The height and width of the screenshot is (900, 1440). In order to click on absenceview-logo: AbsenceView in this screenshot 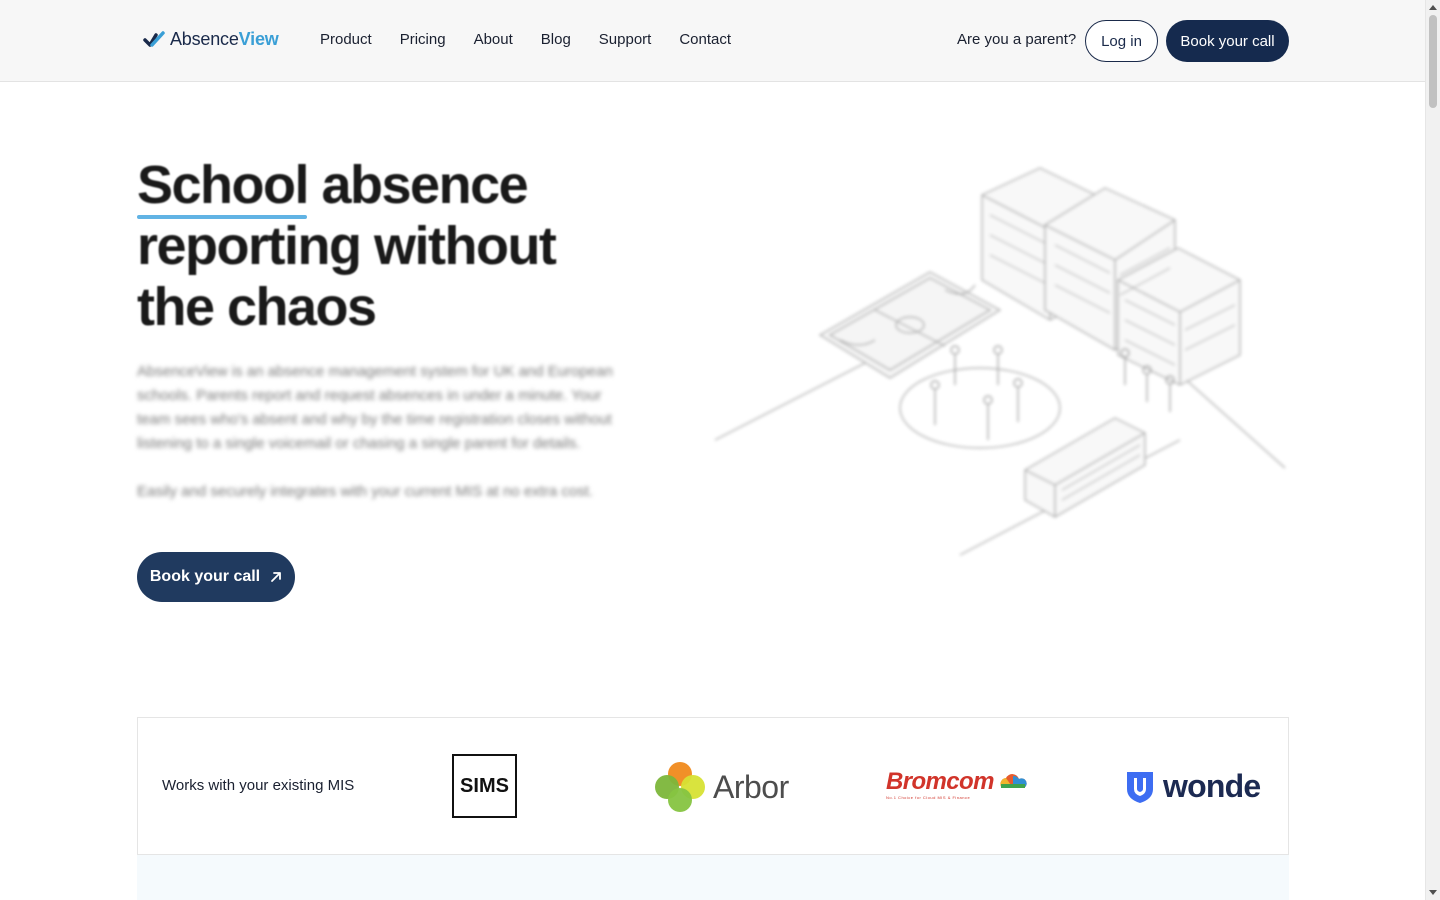, I will do `click(211, 39)`.